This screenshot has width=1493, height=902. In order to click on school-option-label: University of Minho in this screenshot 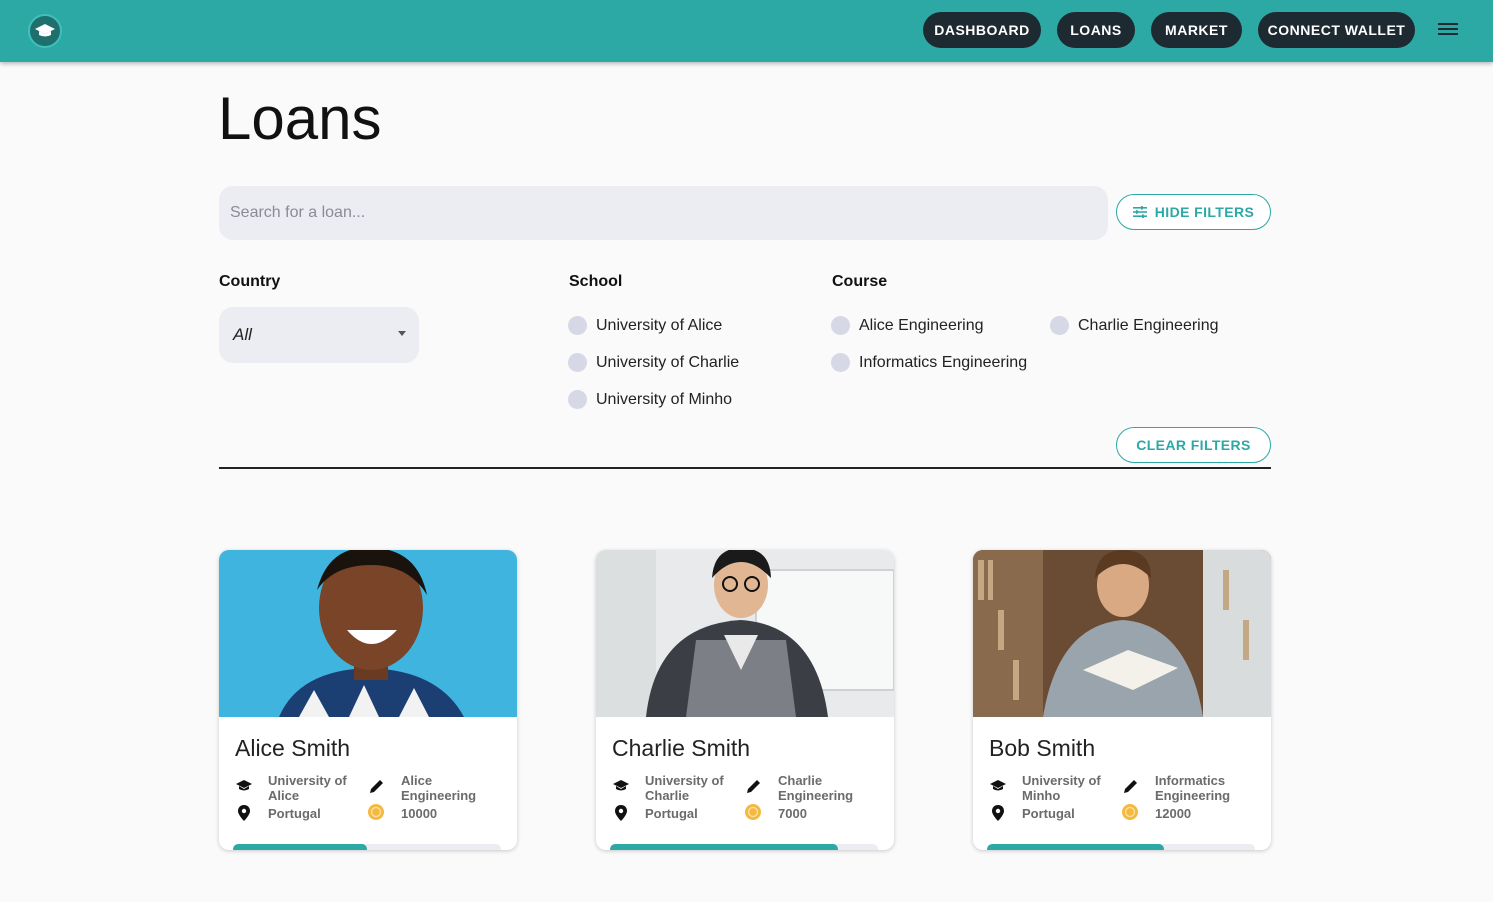, I will do `click(664, 399)`.